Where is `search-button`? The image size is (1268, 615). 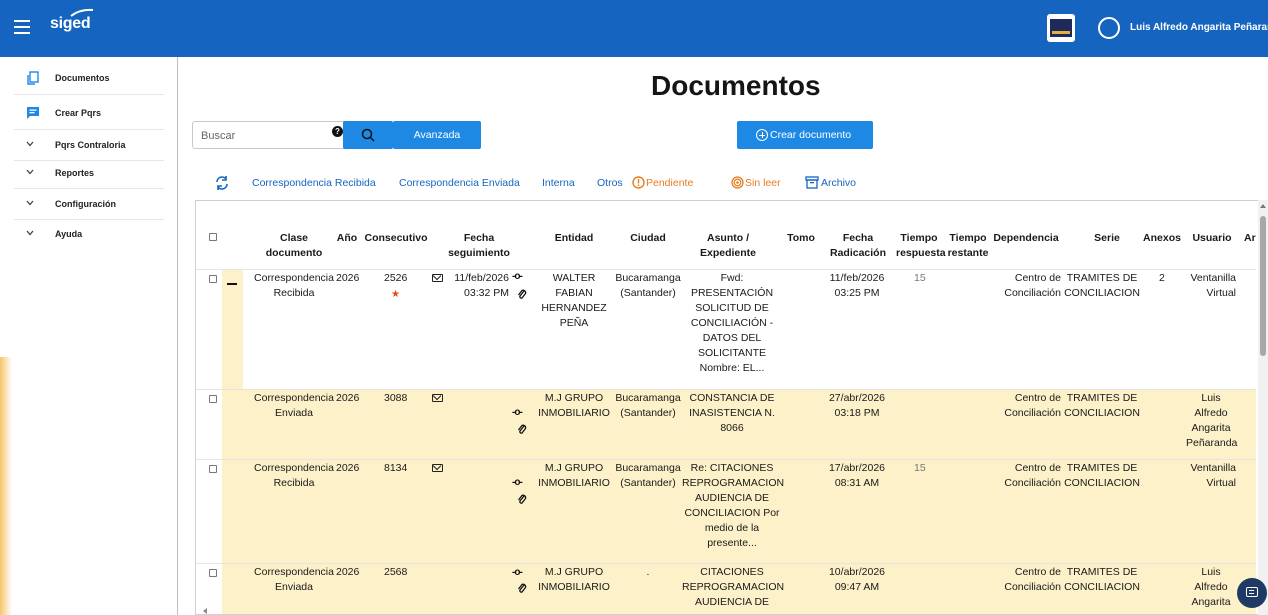 search-button is located at coordinates (368, 135).